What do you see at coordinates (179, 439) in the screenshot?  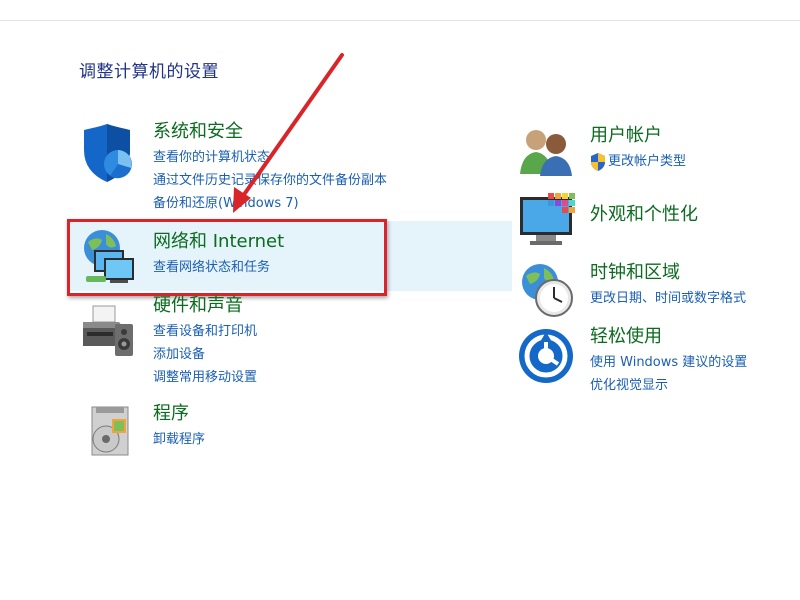 I see `link-uninstall-program: 卸载程序` at bounding box center [179, 439].